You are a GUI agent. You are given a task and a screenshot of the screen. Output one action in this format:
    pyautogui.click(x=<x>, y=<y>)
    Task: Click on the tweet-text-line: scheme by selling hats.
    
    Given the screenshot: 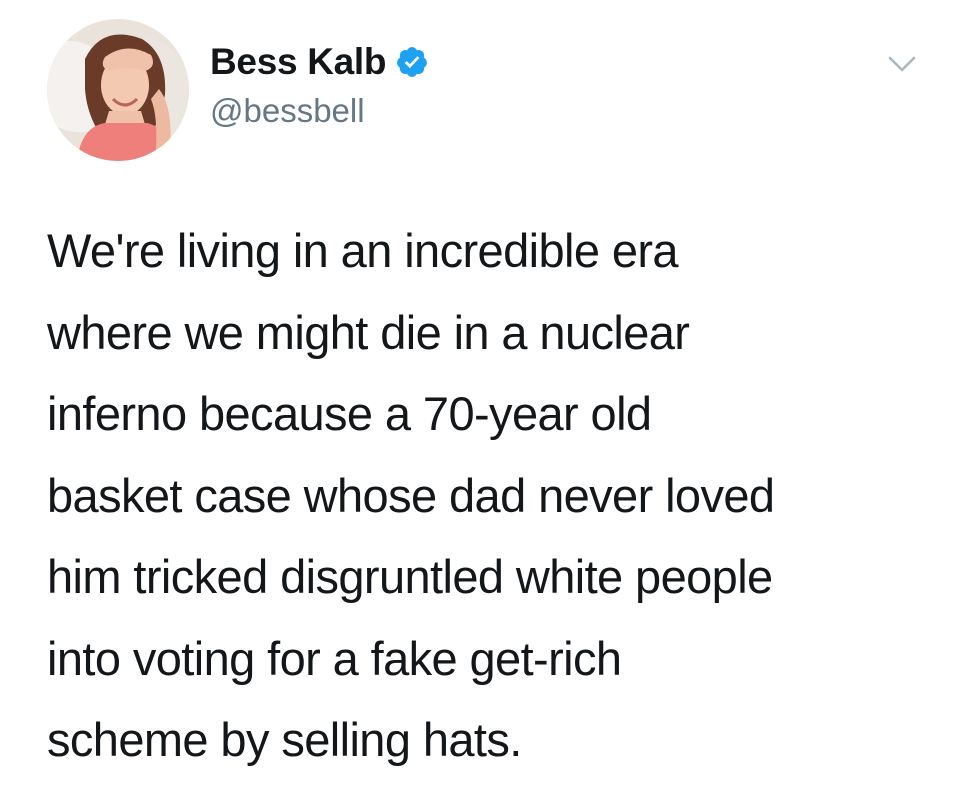 What is the action you would take?
    pyautogui.click(x=284, y=739)
    